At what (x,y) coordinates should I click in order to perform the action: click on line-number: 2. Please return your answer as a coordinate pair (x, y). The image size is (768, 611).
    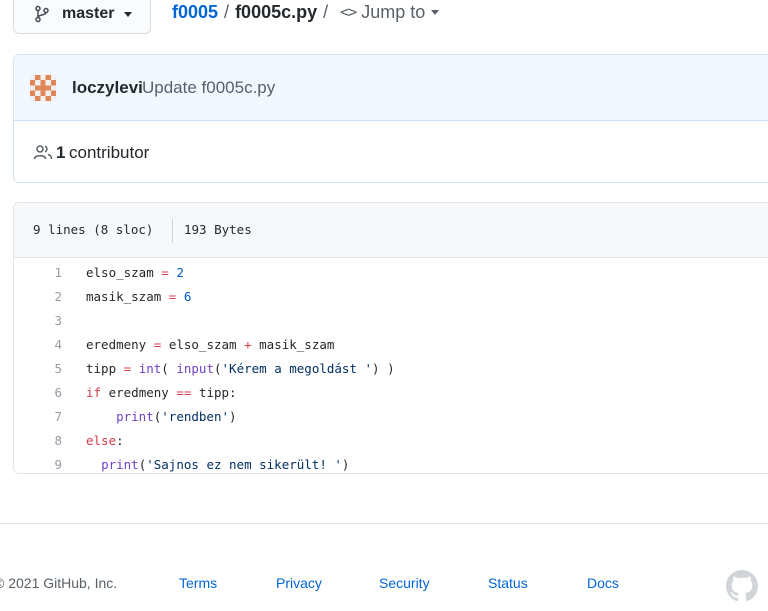
    Looking at the image, I should click on (38, 297).